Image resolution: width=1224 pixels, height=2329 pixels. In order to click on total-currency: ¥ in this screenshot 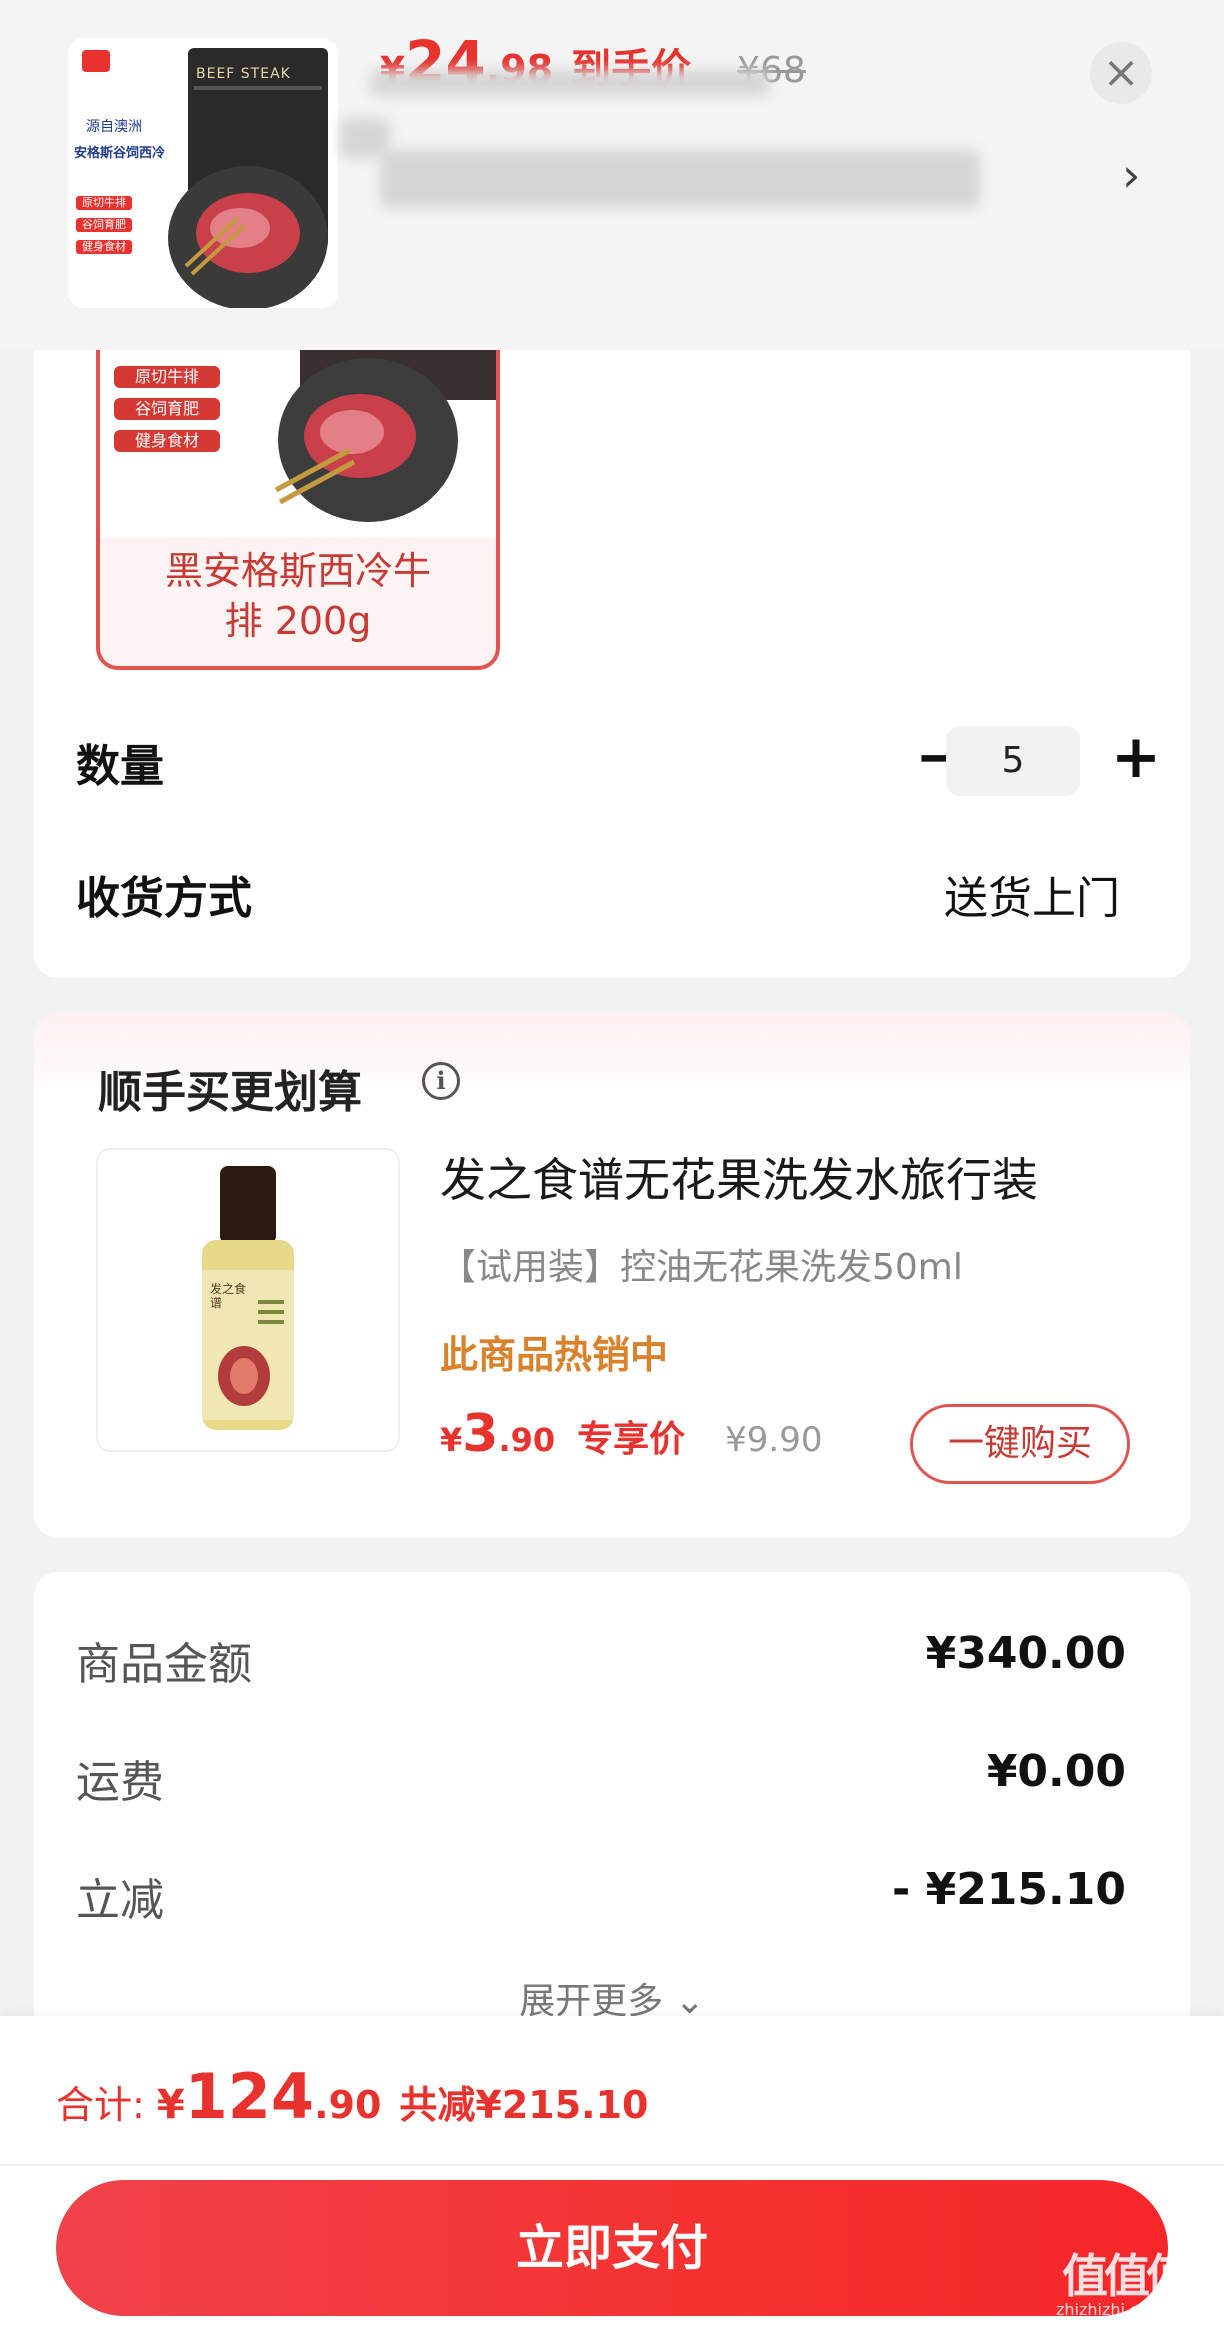, I will do `click(170, 2105)`.